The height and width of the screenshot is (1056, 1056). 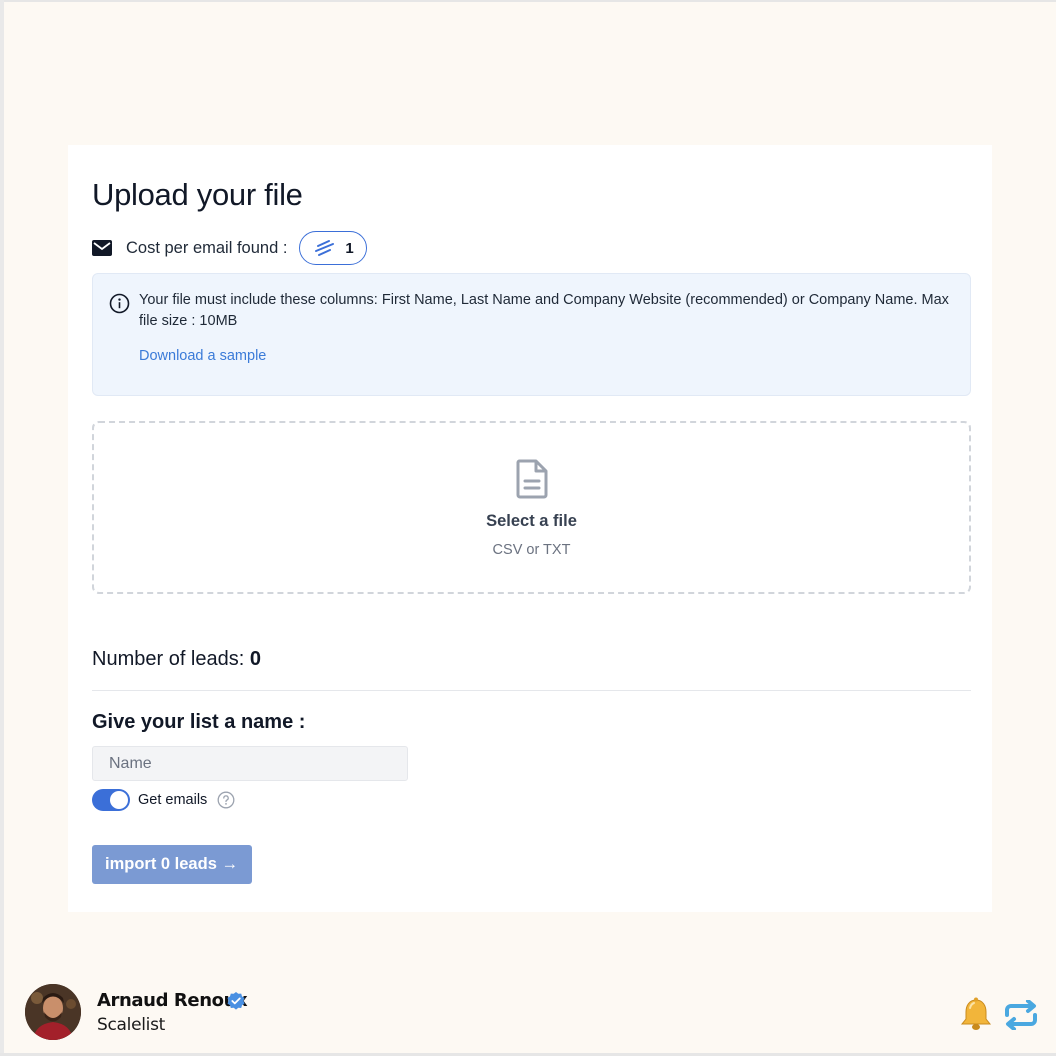 I want to click on repost-icon, so click(x=1021, y=1015).